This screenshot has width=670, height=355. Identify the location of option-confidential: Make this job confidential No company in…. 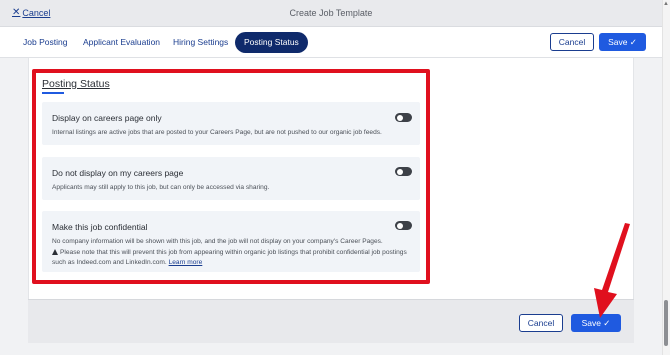
(231, 241).